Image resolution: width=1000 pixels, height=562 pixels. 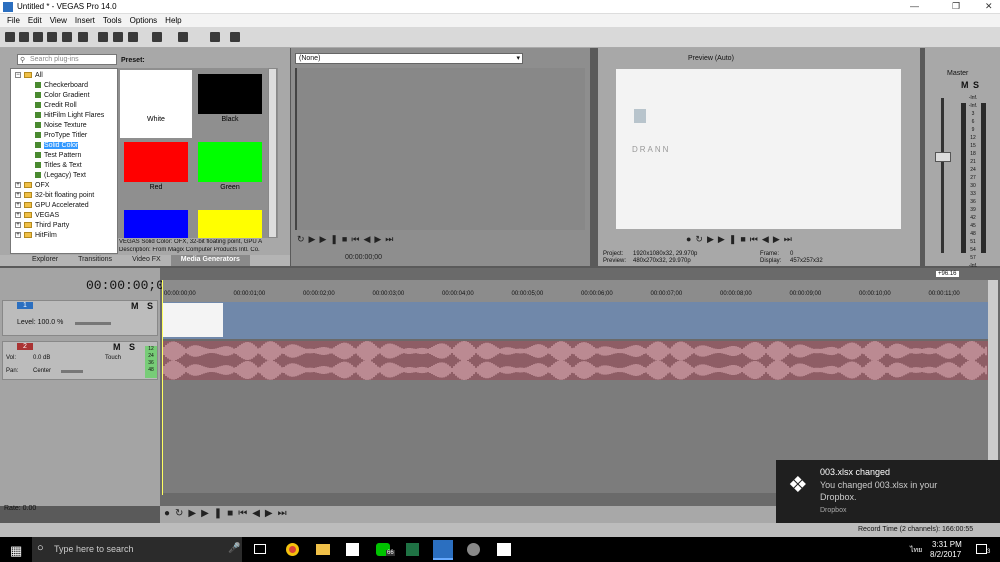 I want to click on task-view-icon, so click(x=260, y=549).